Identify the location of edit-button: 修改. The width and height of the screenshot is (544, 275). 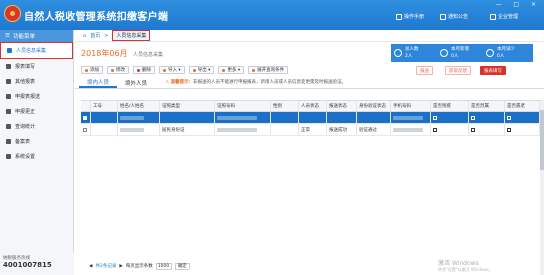
(118, 70).